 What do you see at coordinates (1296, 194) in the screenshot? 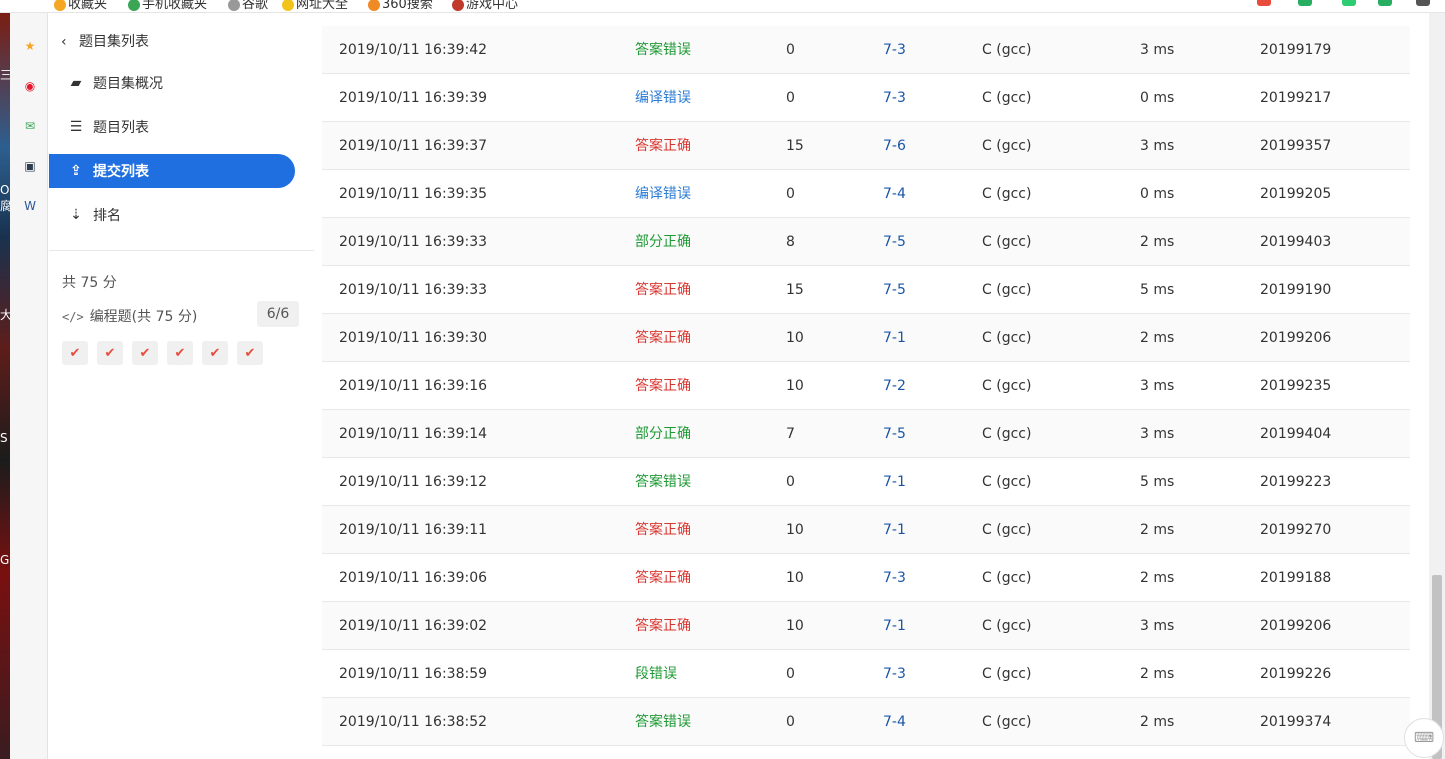
I see `user-id: 20199205` at bounding box center [1296, 194].